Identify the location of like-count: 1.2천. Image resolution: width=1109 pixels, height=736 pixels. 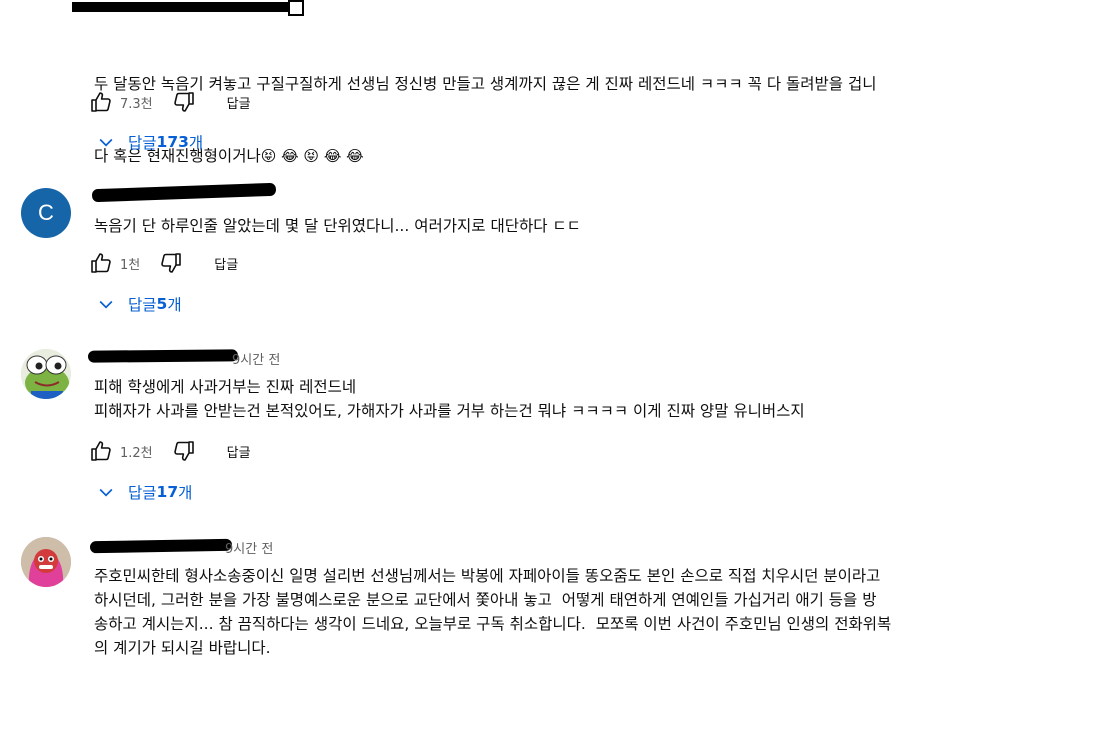
(136, 453).